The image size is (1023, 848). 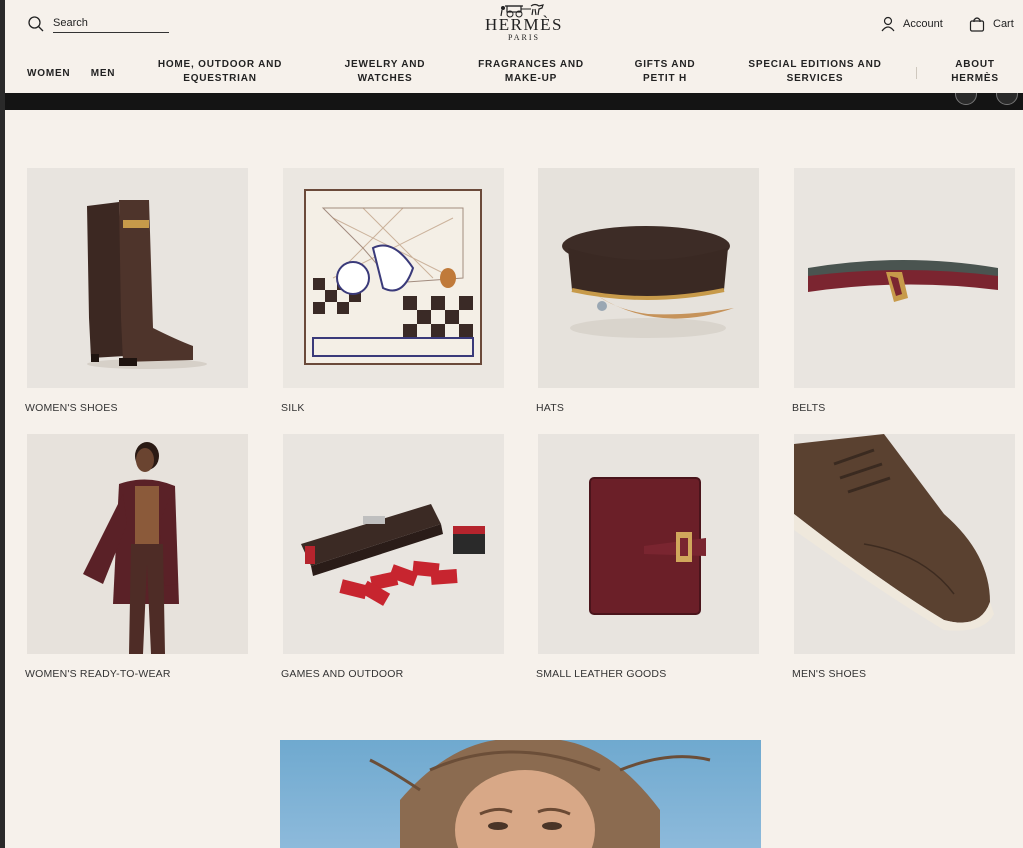 I want to click on cart-link: Cart, so click(x=991, y=24).